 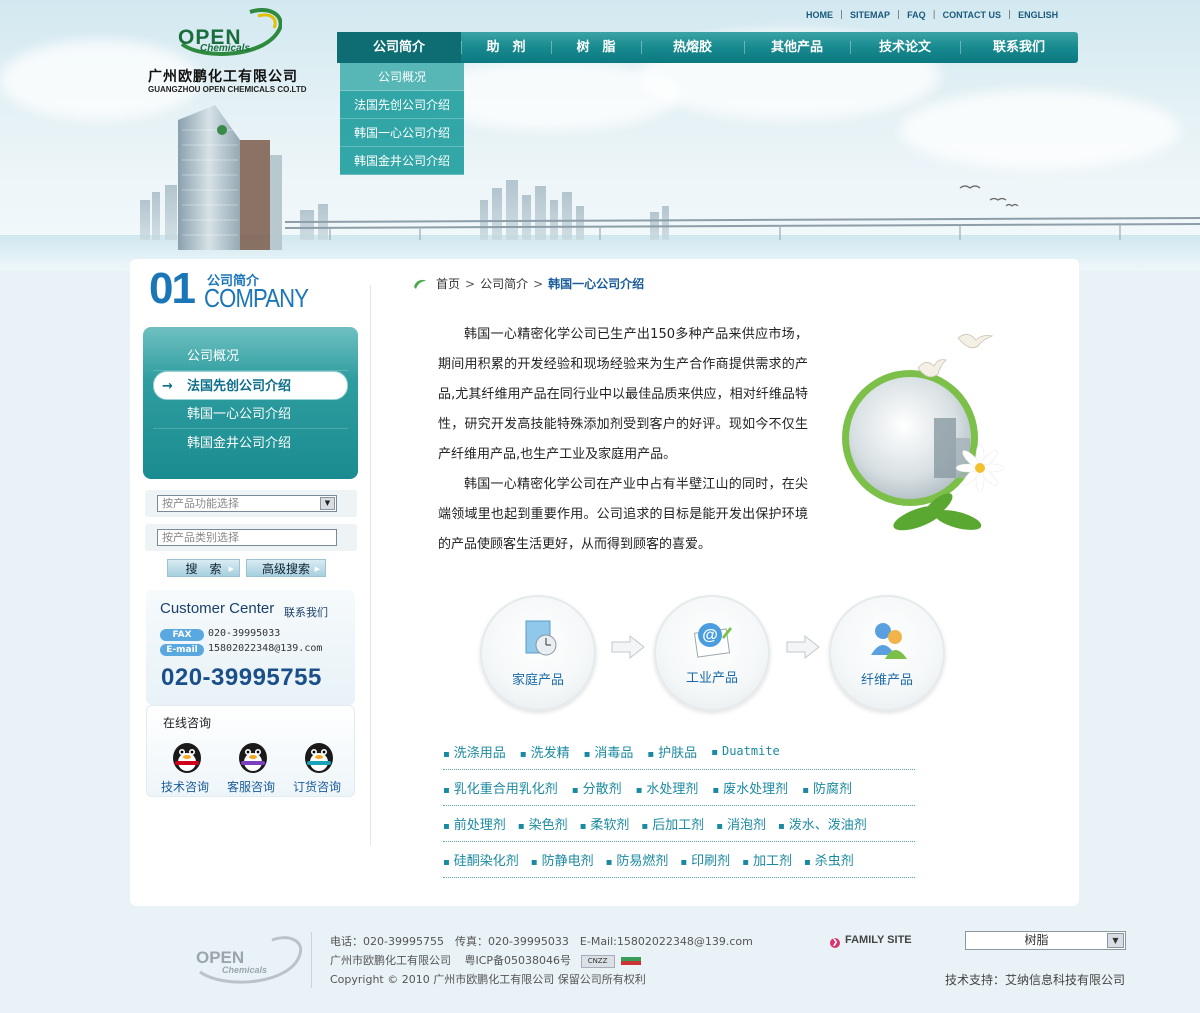 What do you see at coordinates (250, 385) in the screenshot?
I see `sidemenu-item-france: → 法国先创公司介绍` at bounding box center [250, 385].